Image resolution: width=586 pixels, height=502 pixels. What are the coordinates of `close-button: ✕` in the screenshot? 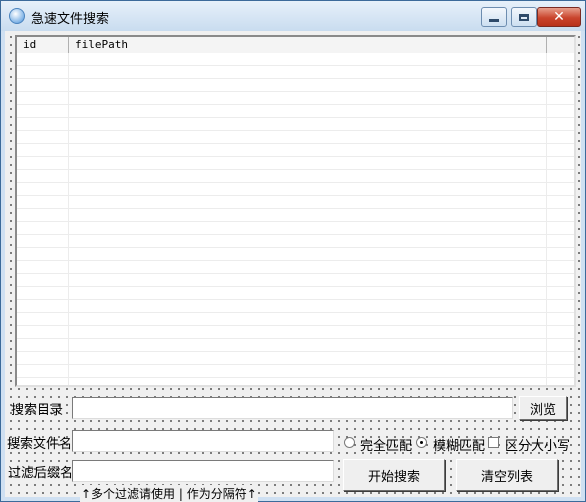 It's located at (559, 17).